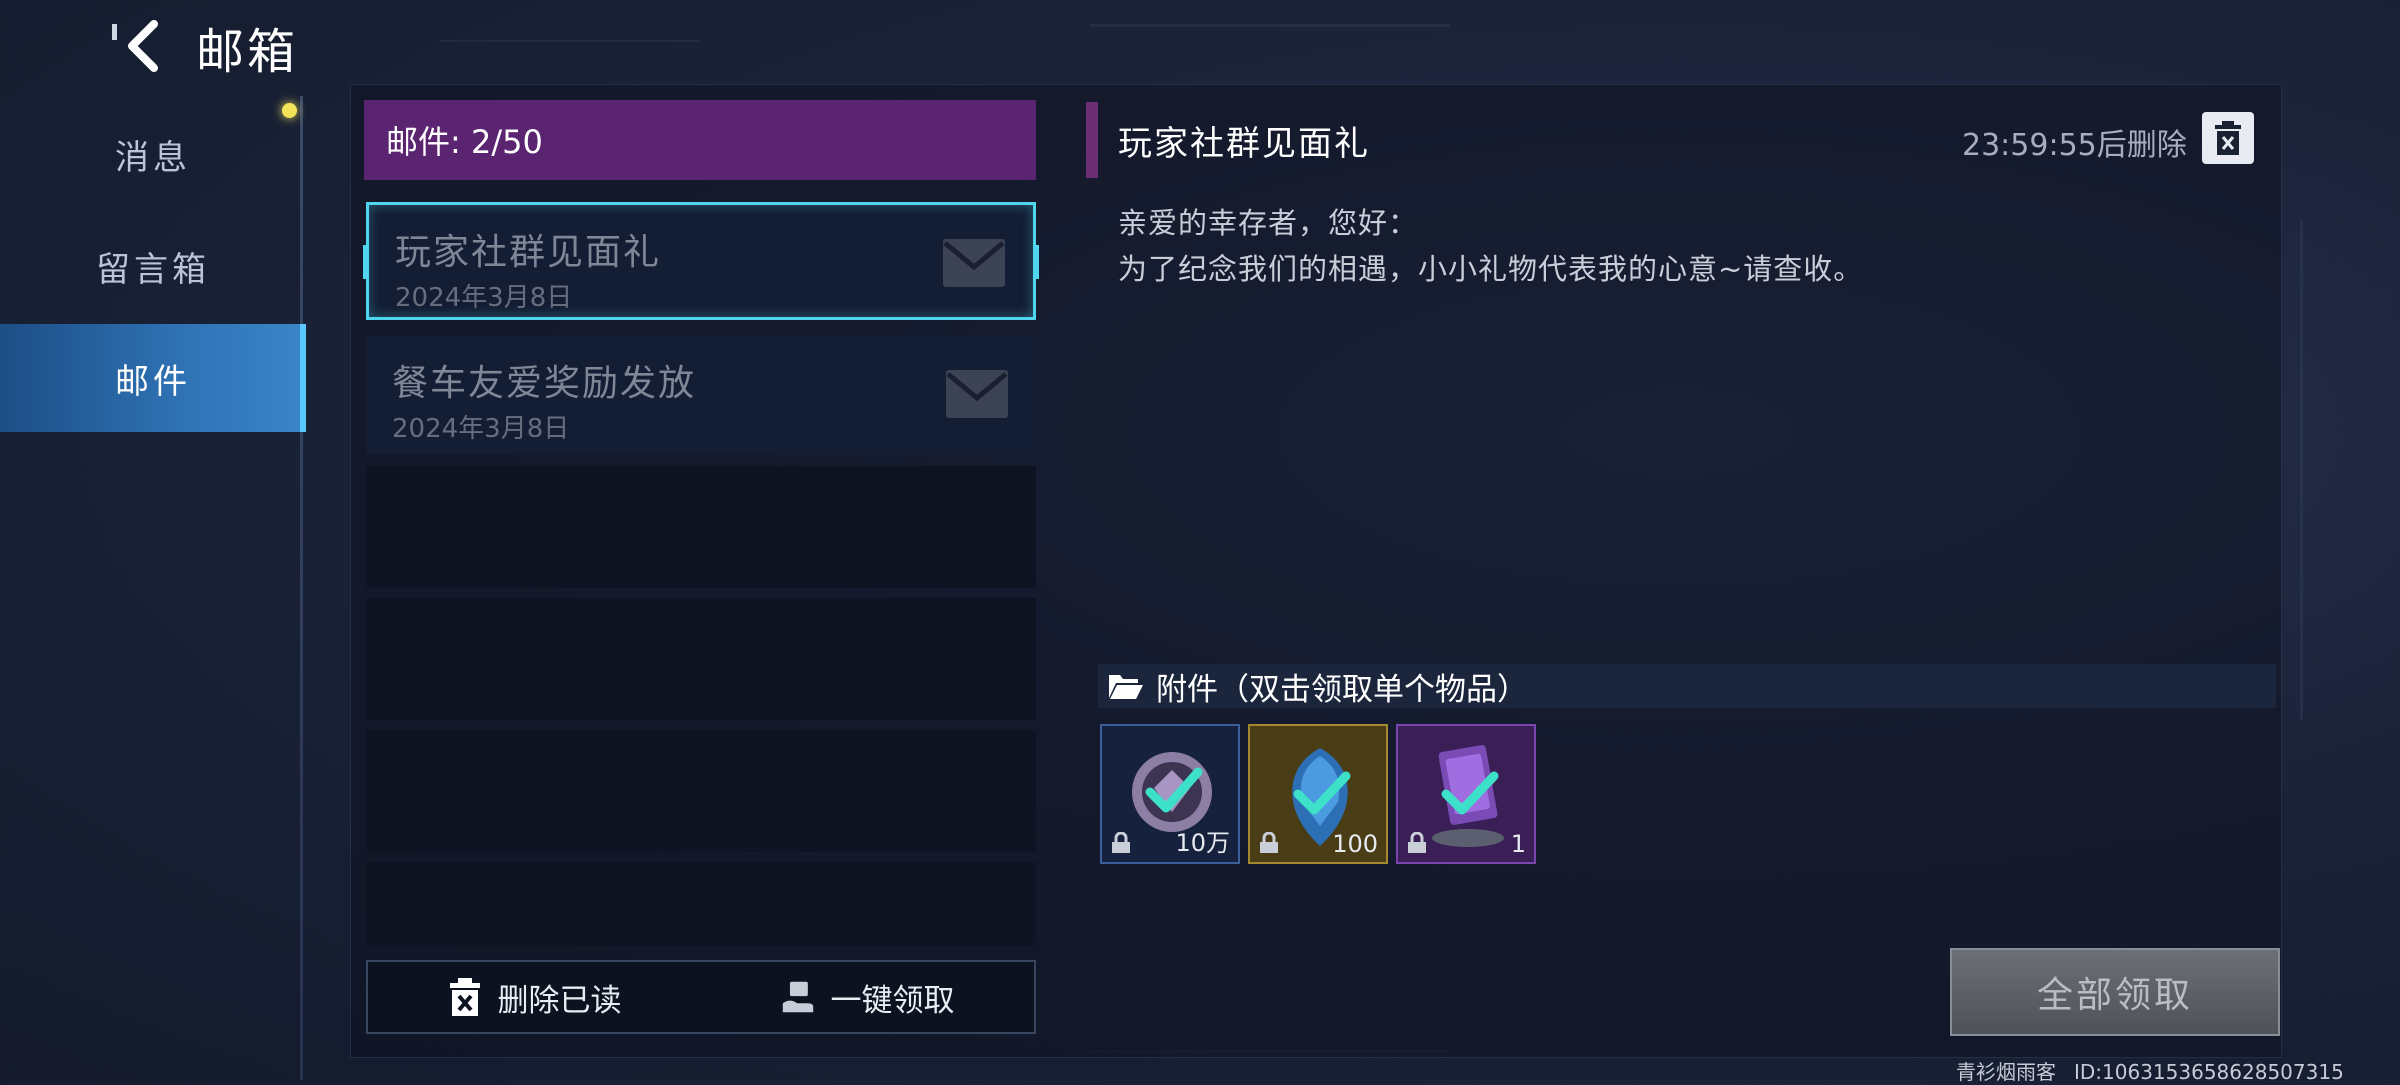 This screenshot has height=1085, width=2400. What do you see at coordinates (1202, 843) in the screenshot?
I see `attachment-quantity: 10万` at bounding box center [1202, 843].